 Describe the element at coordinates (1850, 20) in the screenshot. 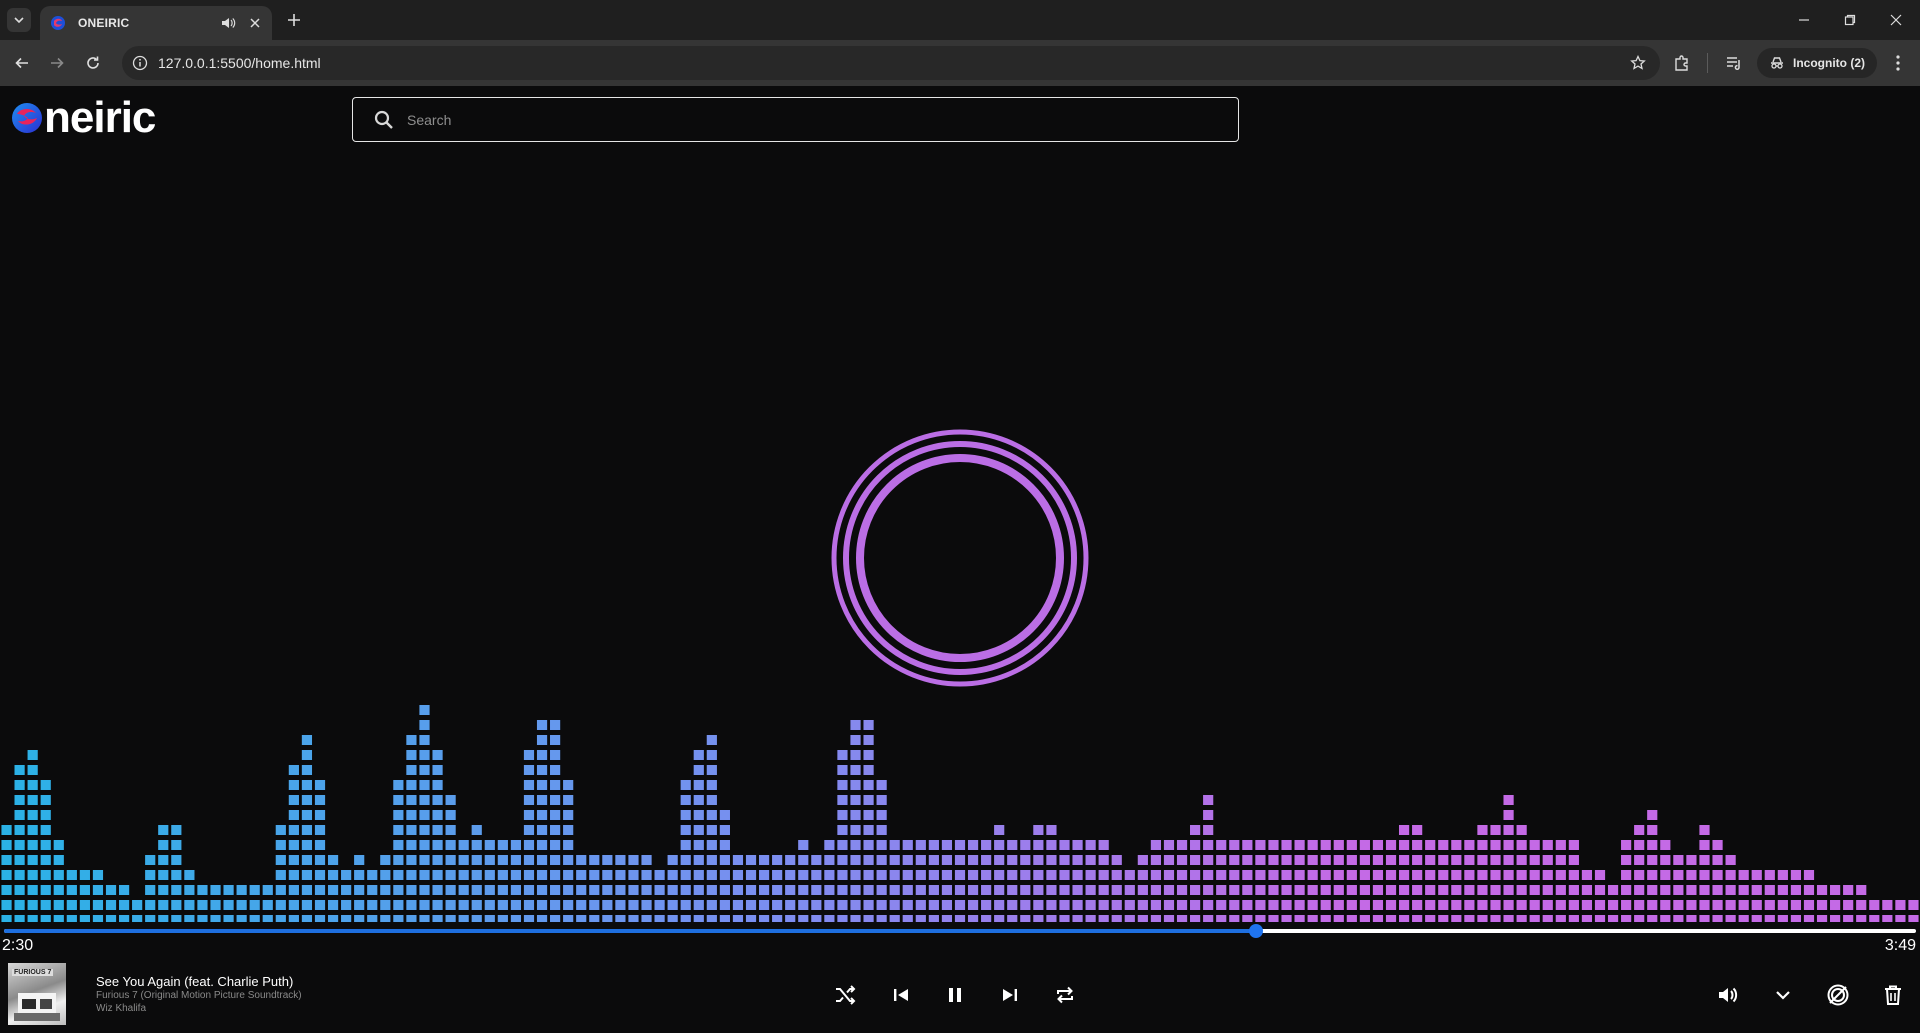

I see `restore-button` at that location.